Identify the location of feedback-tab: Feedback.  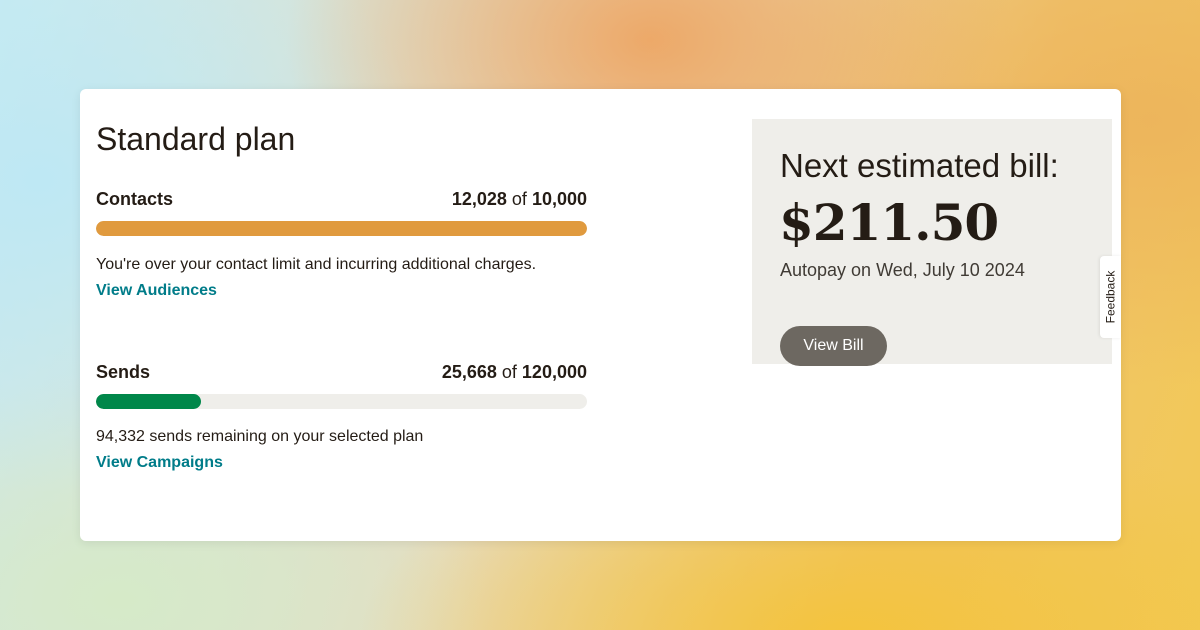
(1110, 297).